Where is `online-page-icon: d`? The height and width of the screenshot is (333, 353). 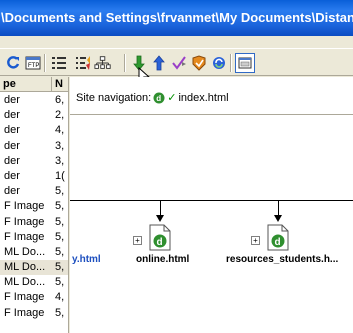 online-page-icon: d is located at coordinates (160, 237).